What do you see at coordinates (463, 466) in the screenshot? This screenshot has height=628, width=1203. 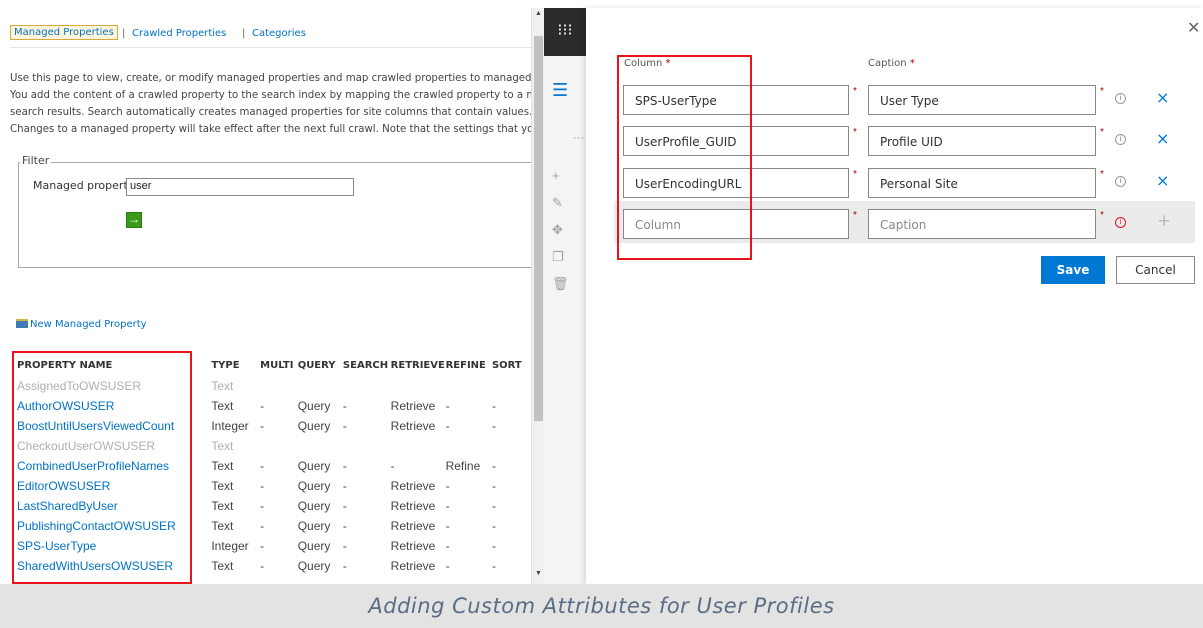 I see `refine-cell: Refine` at bounding box center [463, 466].